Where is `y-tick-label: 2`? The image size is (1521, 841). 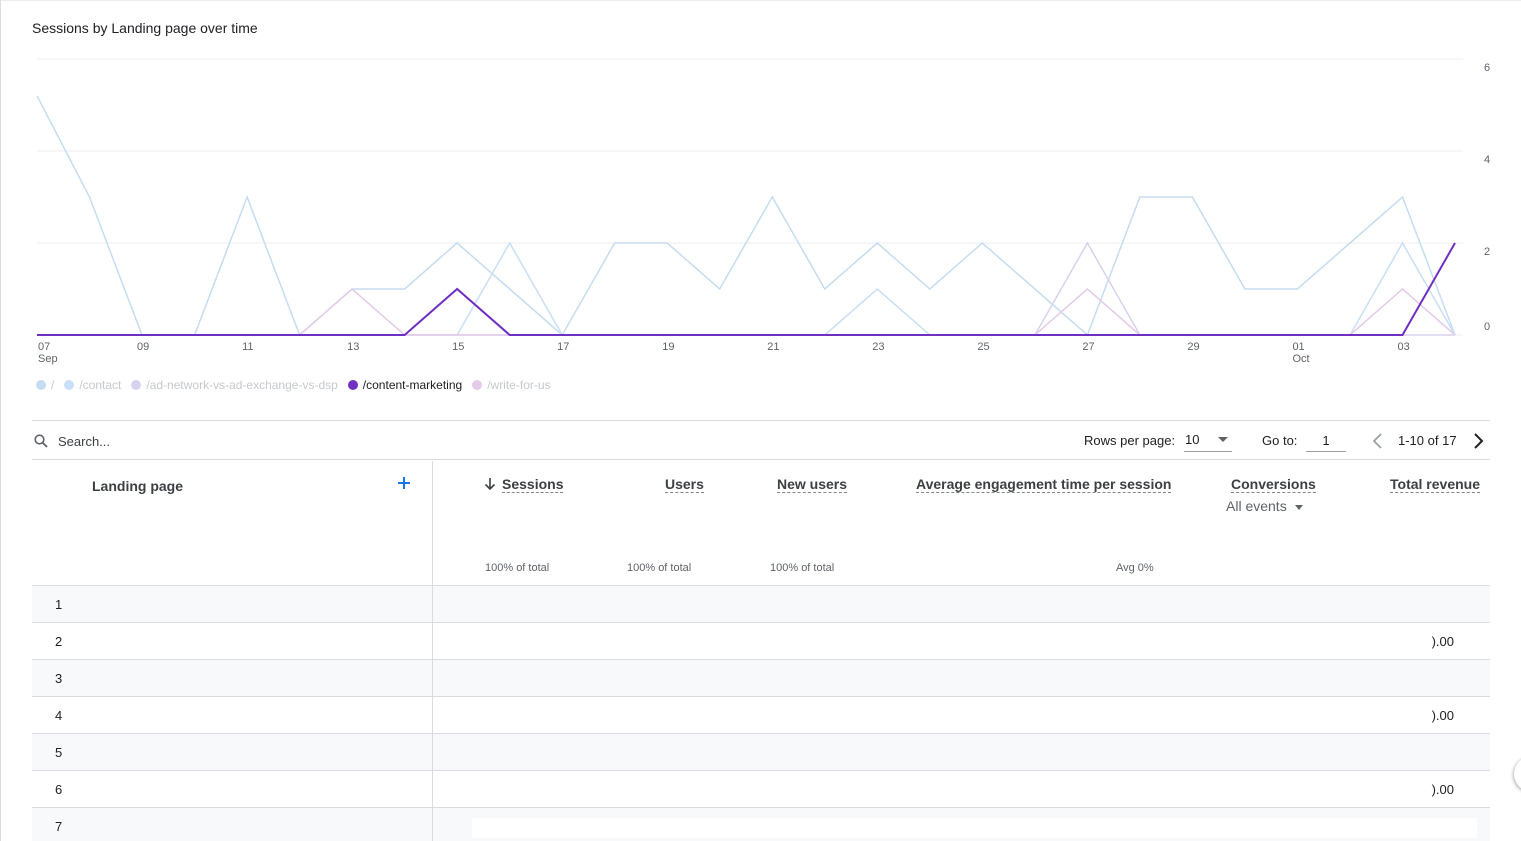 y-tick-label: 2 is located at coordinates (1487, 252).